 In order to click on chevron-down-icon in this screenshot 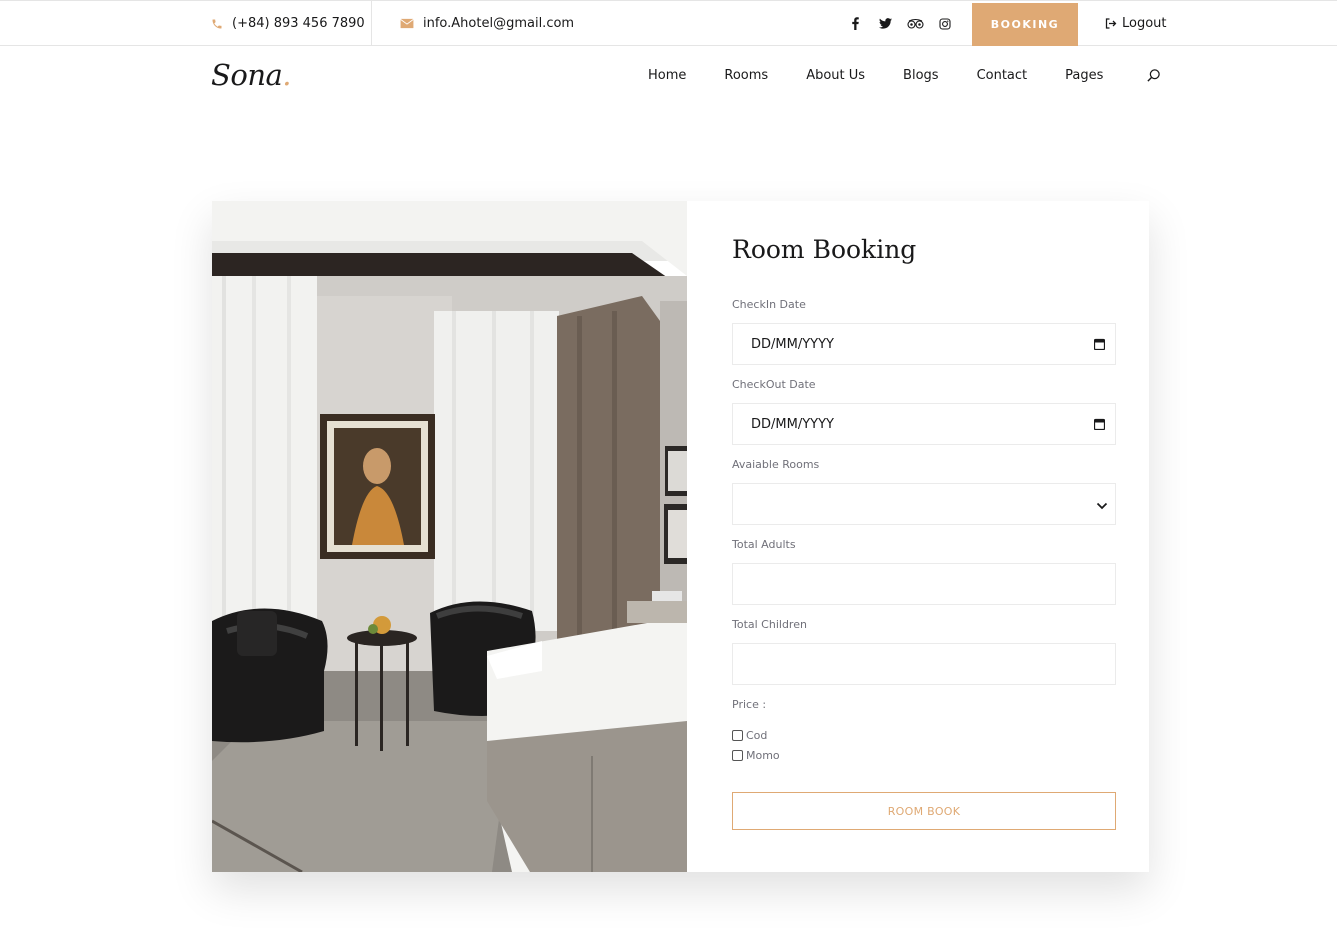, I will do `click(1102, 506)`.